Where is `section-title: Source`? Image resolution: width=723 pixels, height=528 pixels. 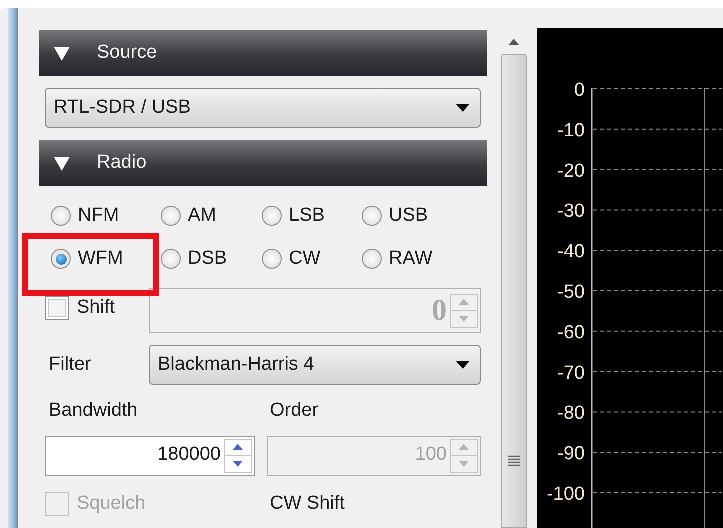 section-title: Source is located at coordinates (127, 52).